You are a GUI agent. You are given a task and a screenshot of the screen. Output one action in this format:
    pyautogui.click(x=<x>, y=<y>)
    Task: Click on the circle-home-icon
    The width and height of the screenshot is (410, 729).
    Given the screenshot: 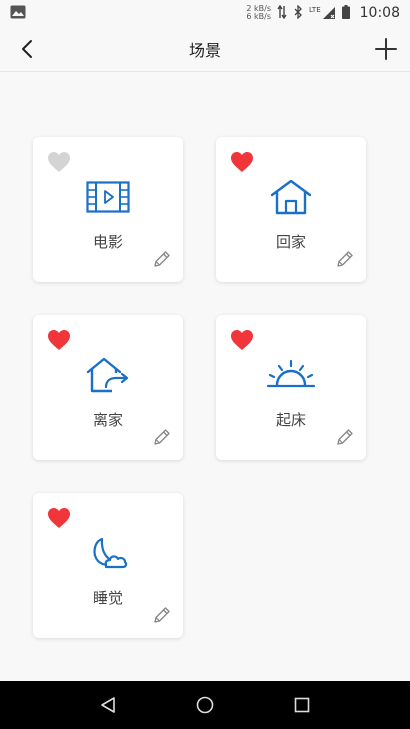 What is the action you would take?
    pyautogui.click(x=205, y=705)
    